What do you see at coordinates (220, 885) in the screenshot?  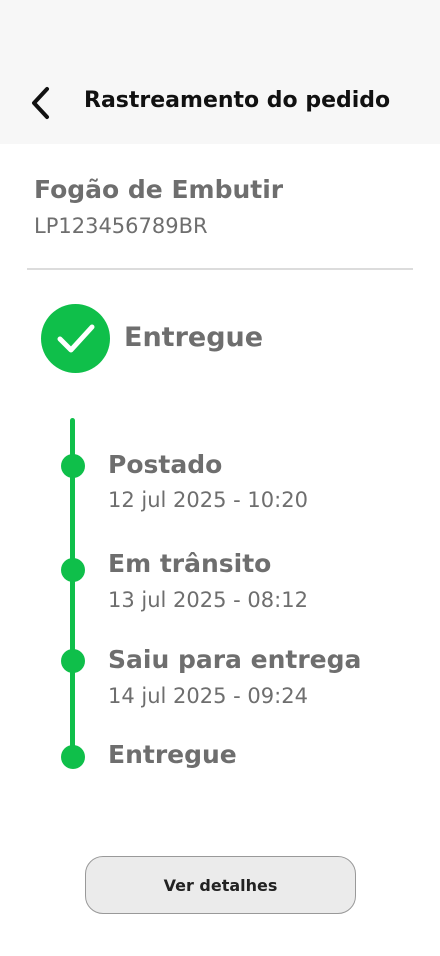 I see `details-button: Ver detalhes` at bounding box center [220, 885].